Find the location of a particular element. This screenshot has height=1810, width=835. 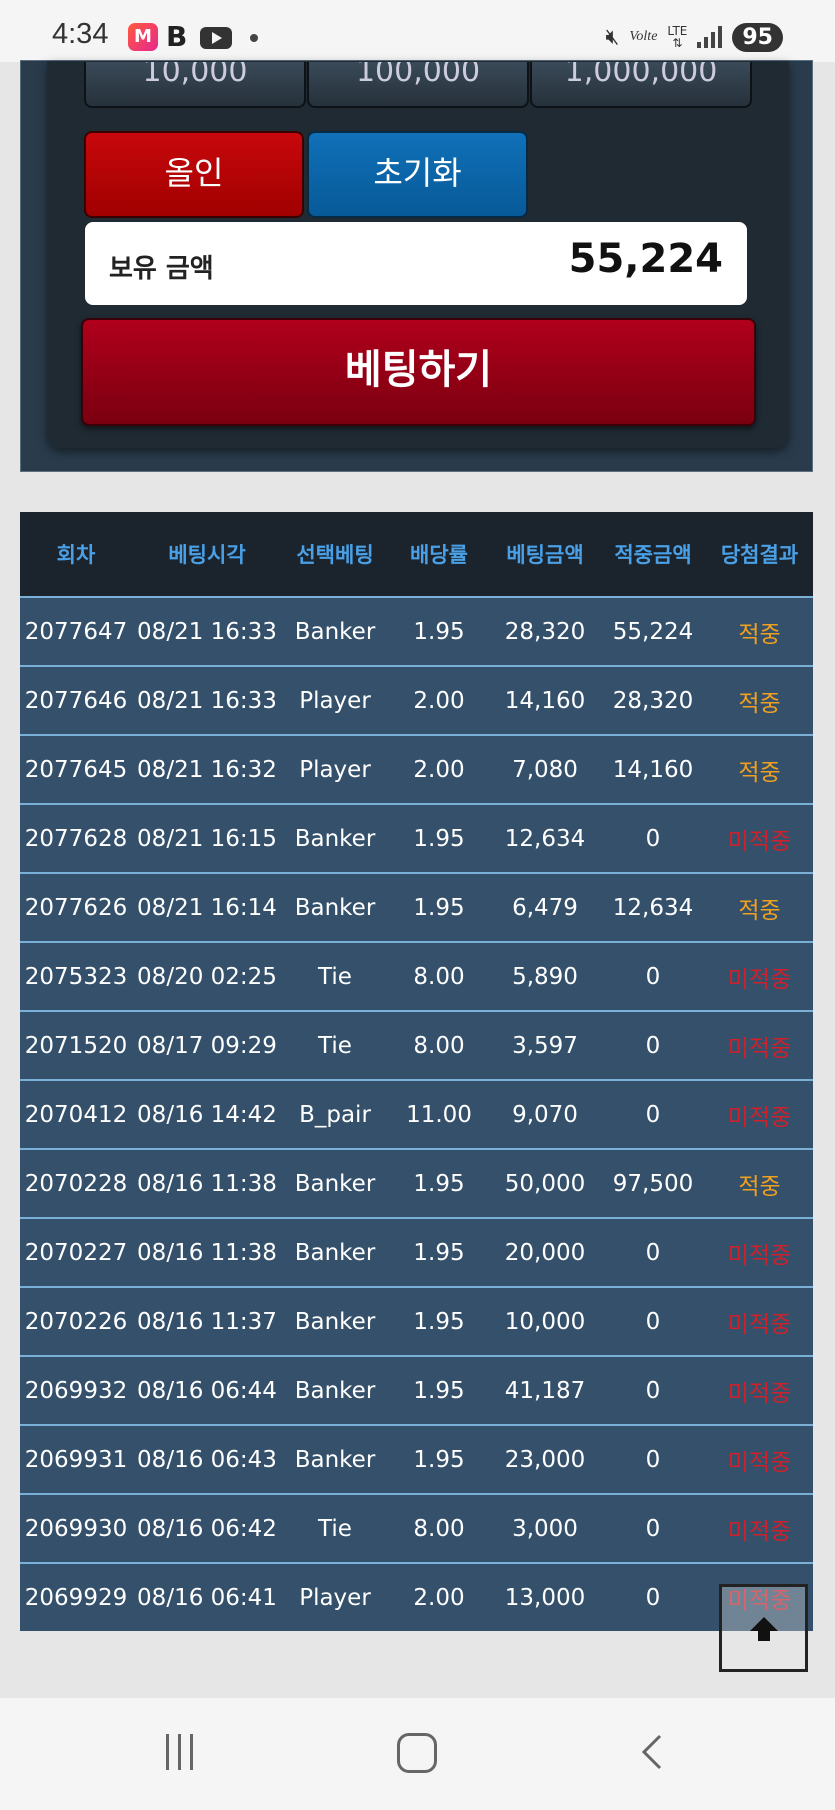

cell-win-amount: 97,500 is located at coordinates (653, 1183).